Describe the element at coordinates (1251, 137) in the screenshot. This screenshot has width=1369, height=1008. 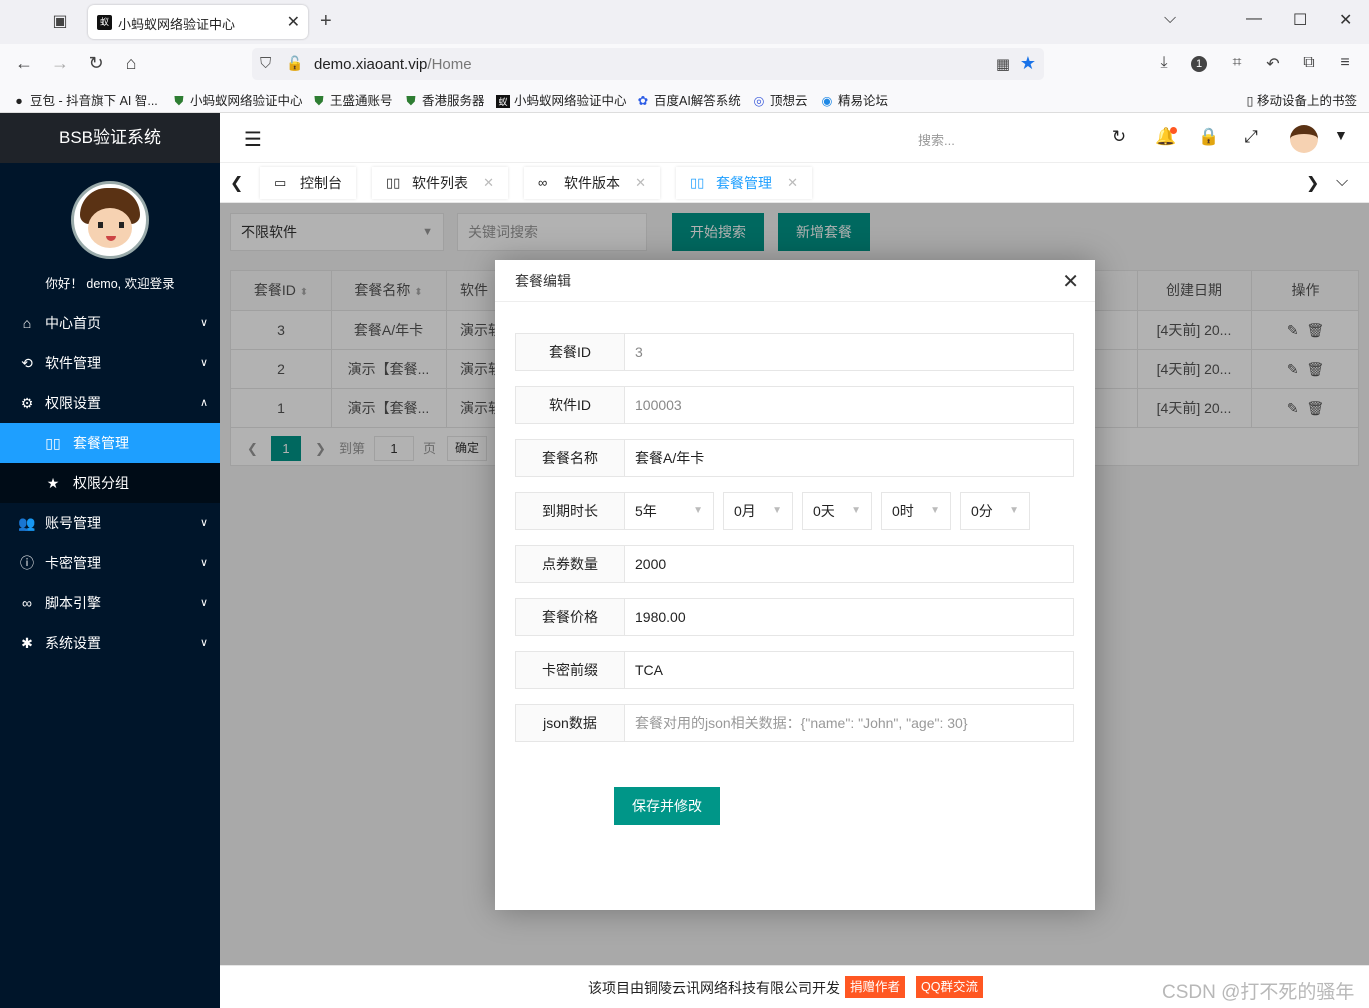
I see `fullscreen-icon: ⤢` at that location.